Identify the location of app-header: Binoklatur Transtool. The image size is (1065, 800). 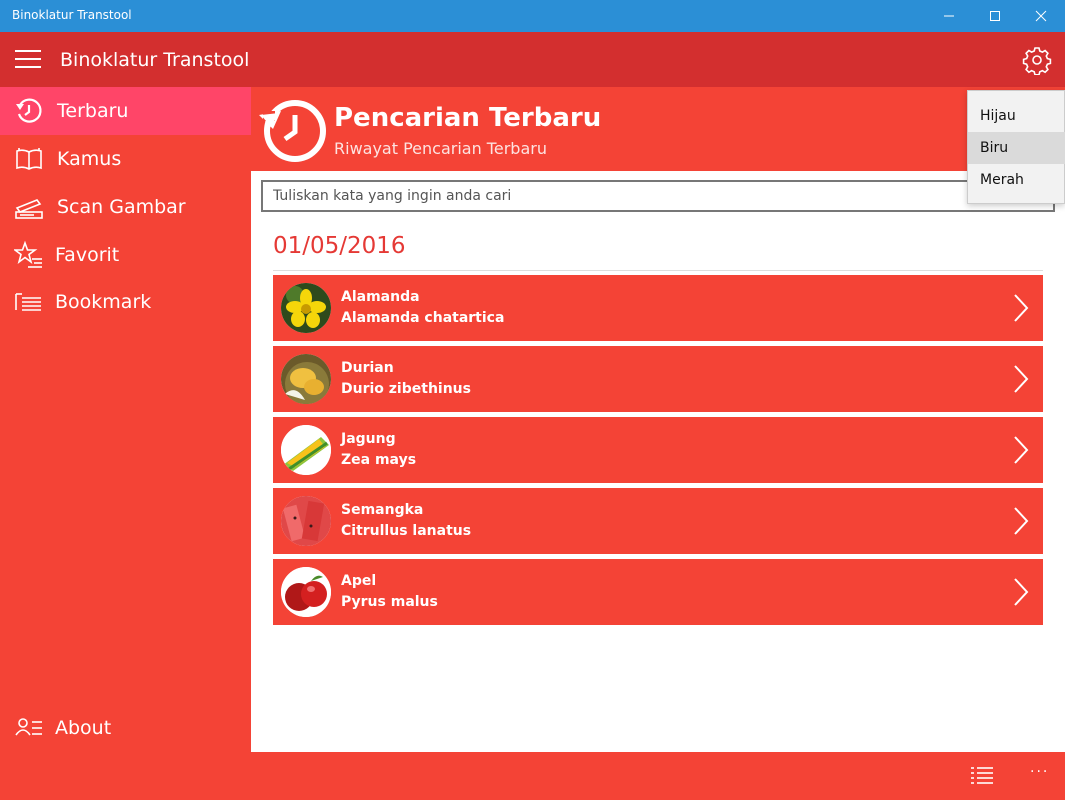
(532, 59).